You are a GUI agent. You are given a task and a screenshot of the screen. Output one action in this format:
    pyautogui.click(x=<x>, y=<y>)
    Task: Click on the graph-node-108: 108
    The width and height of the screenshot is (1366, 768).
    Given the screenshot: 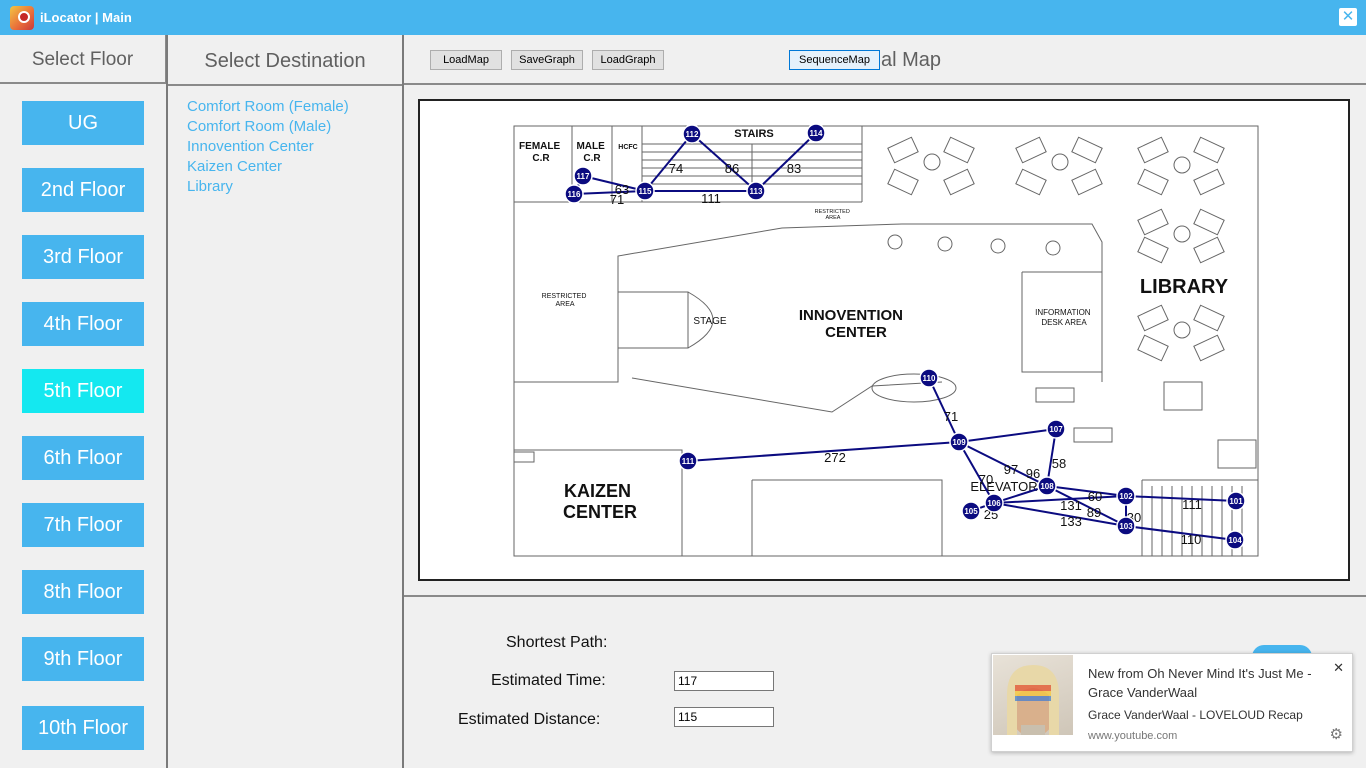 What is the action you would take?
    pyautogui.click(x=1047, y=486)
    